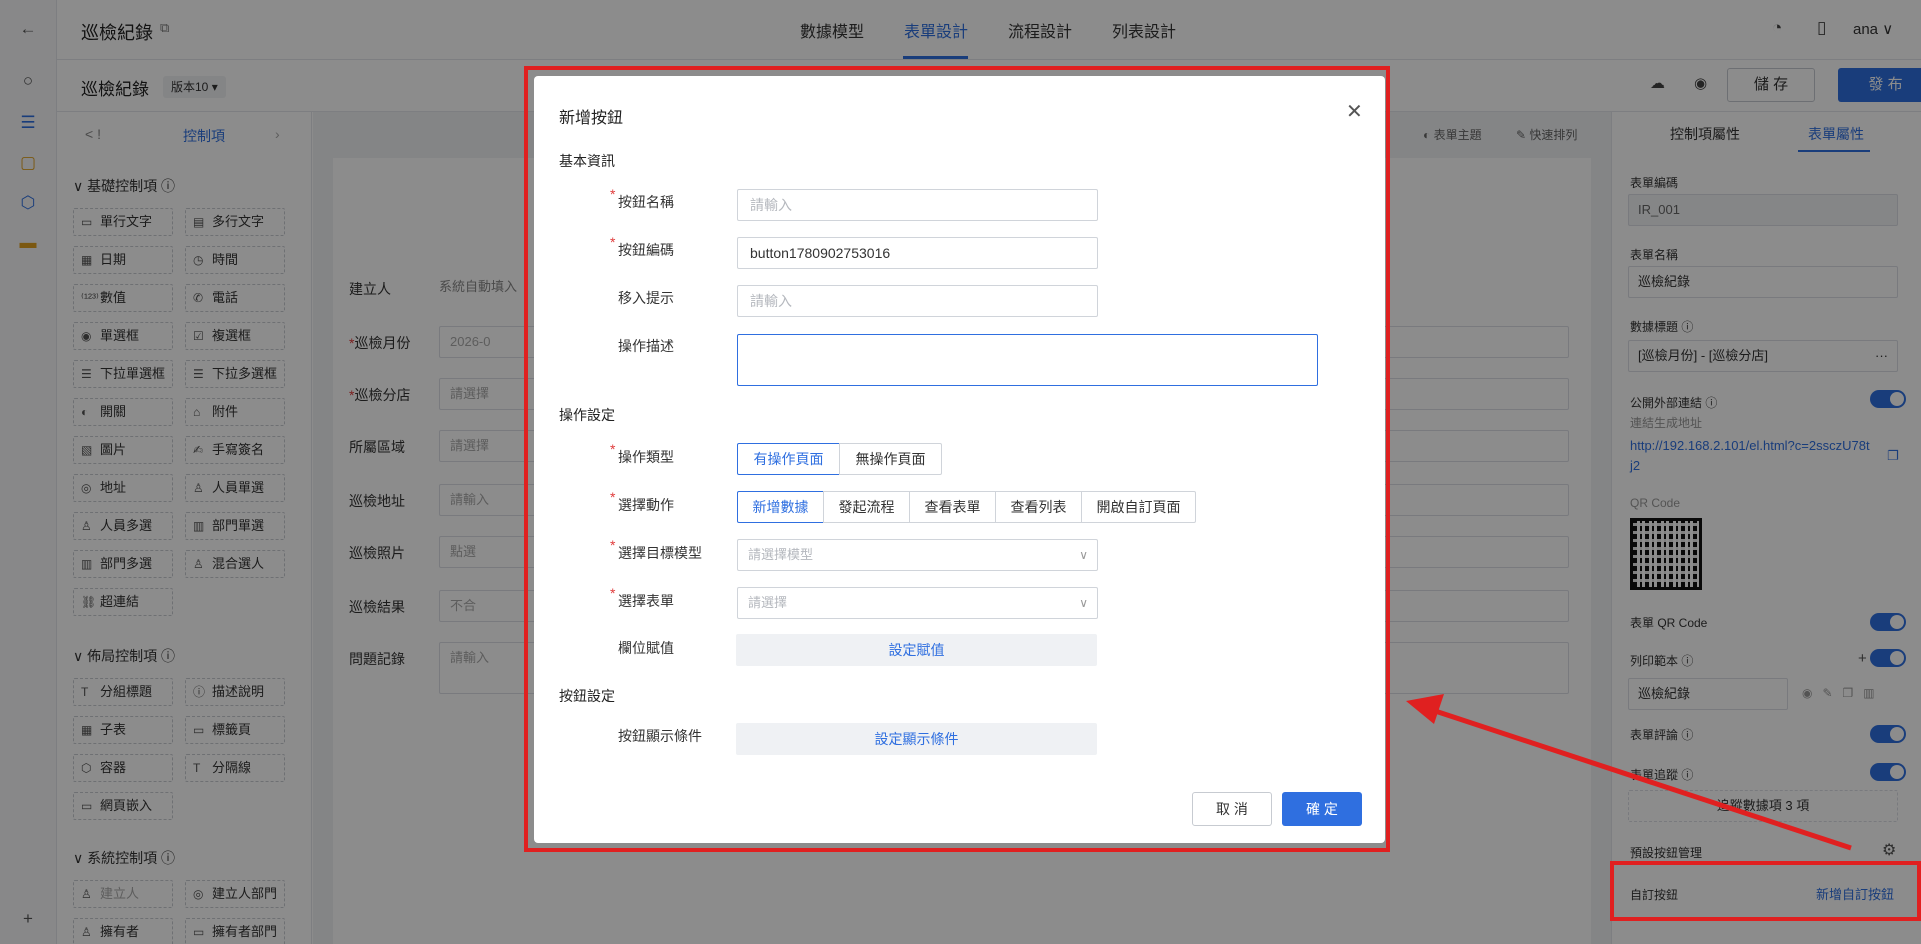 The image size is (1921, 944). Describe the element at coordinates (1765, 891) in the screenshot. I see `annotation-custom-button-box` at that location.